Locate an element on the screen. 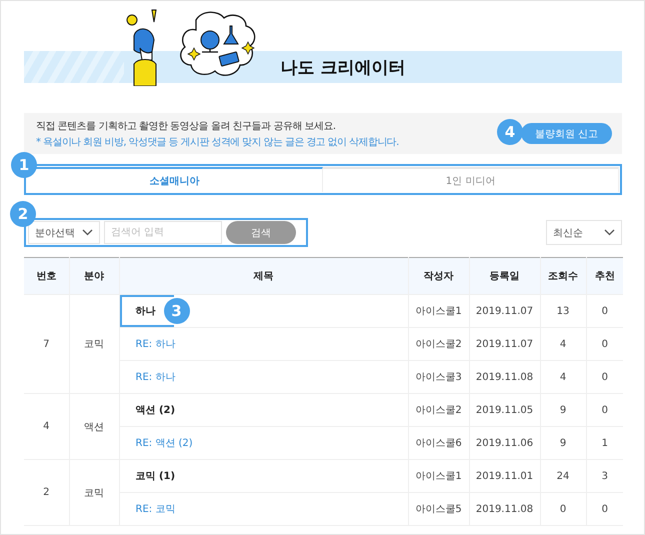  table-cell: 1 is located at coordinates (604, 443).